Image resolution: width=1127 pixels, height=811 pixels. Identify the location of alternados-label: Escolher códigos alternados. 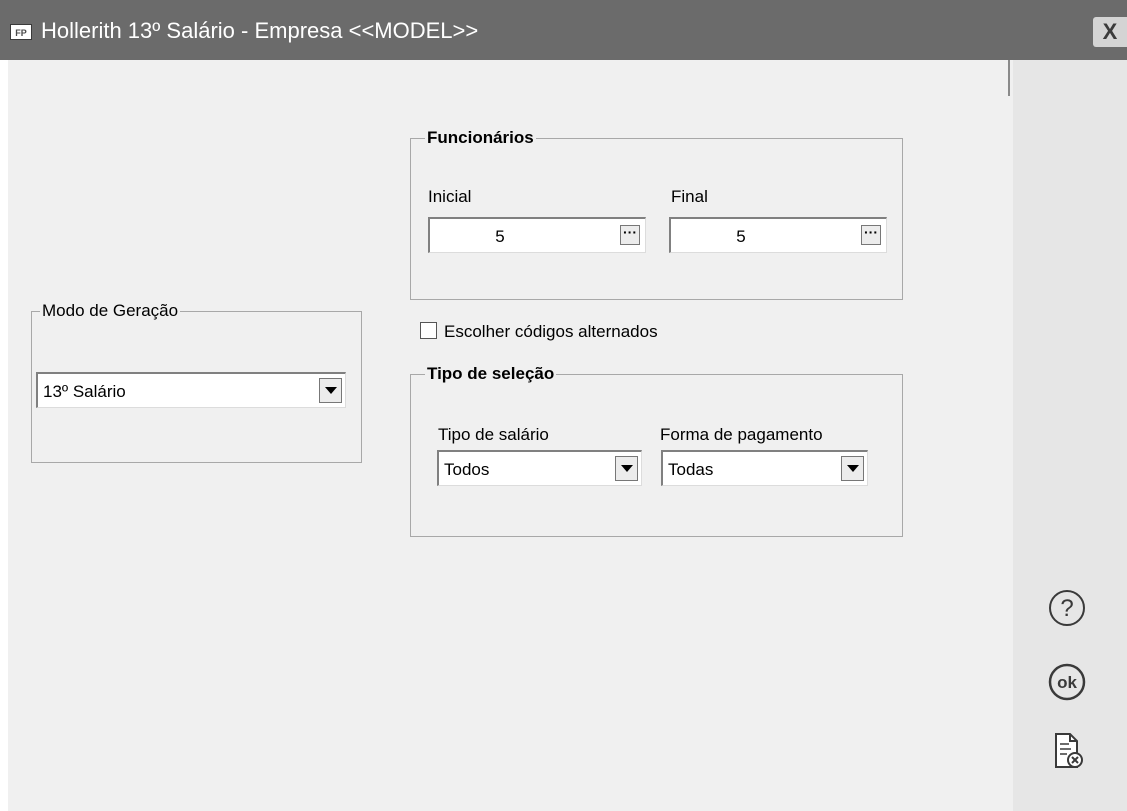
(551, 332).